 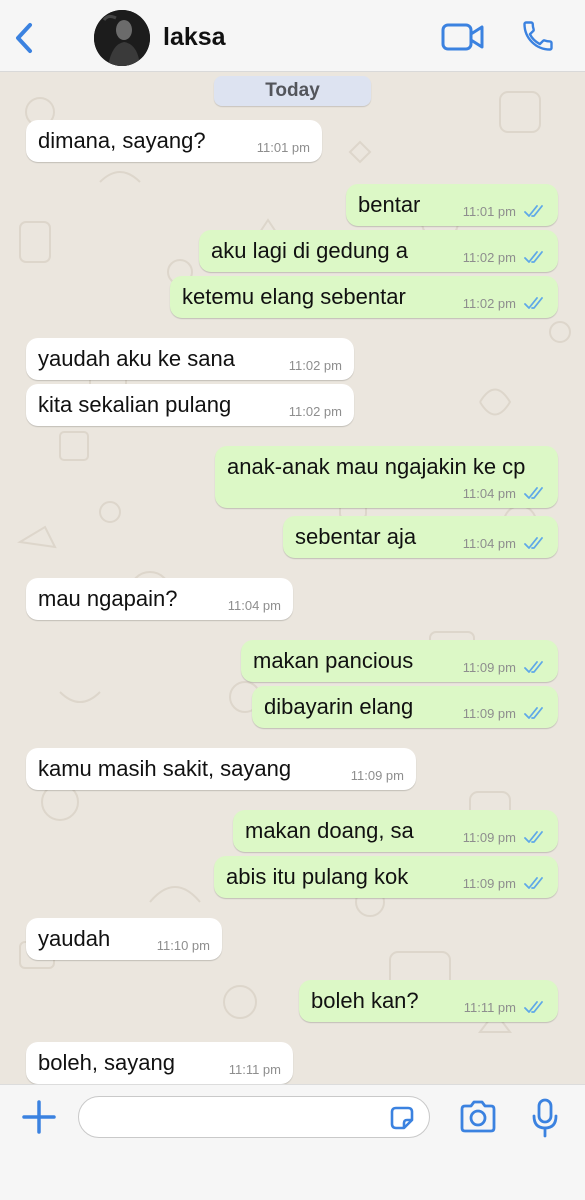 I want to click on message-text: ketemu elang sebentar, so click(x=294, y=296).